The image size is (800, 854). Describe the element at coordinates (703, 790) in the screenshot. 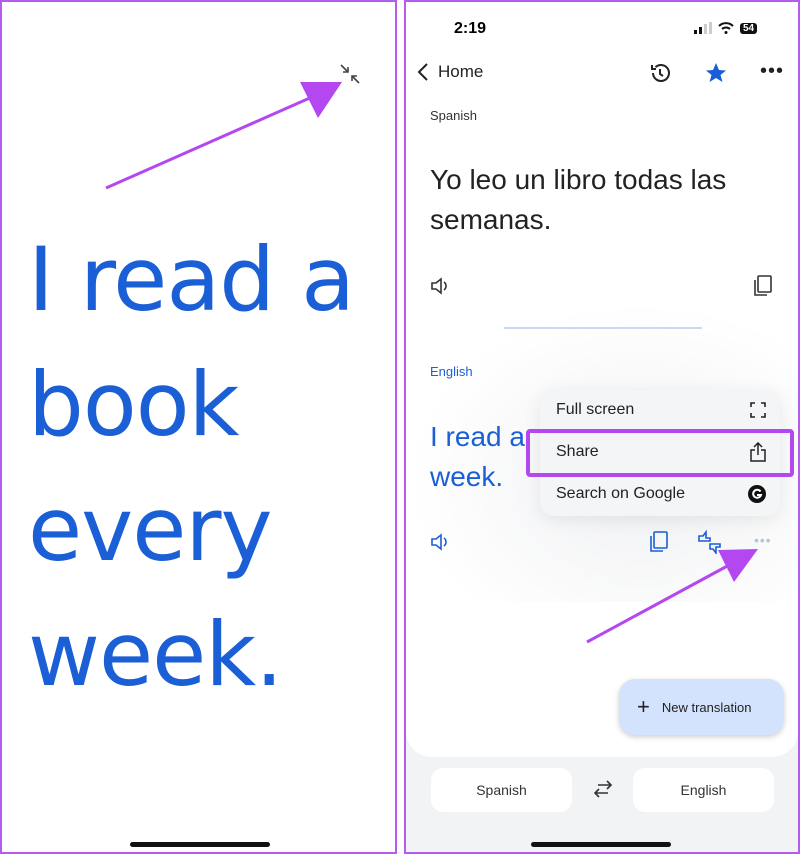

I see `target-language-button: English` at that location.